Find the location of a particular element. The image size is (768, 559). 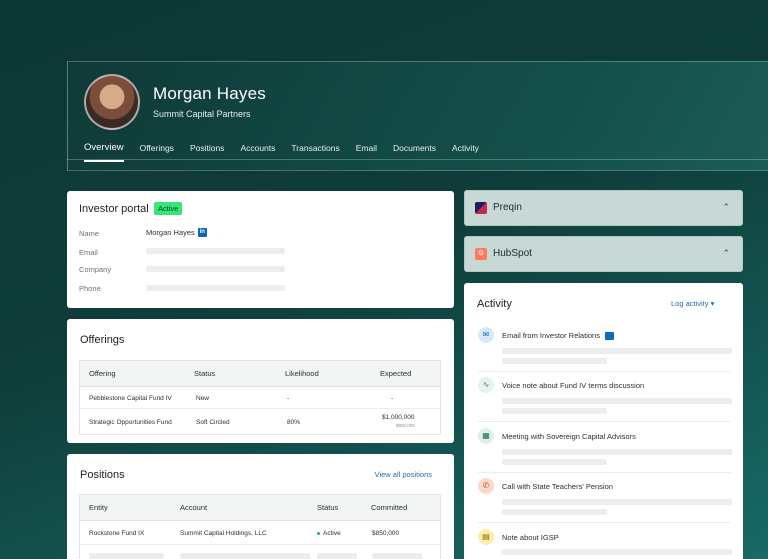

view-all-positions-link: View all positions is located at coordinates (403, 474).